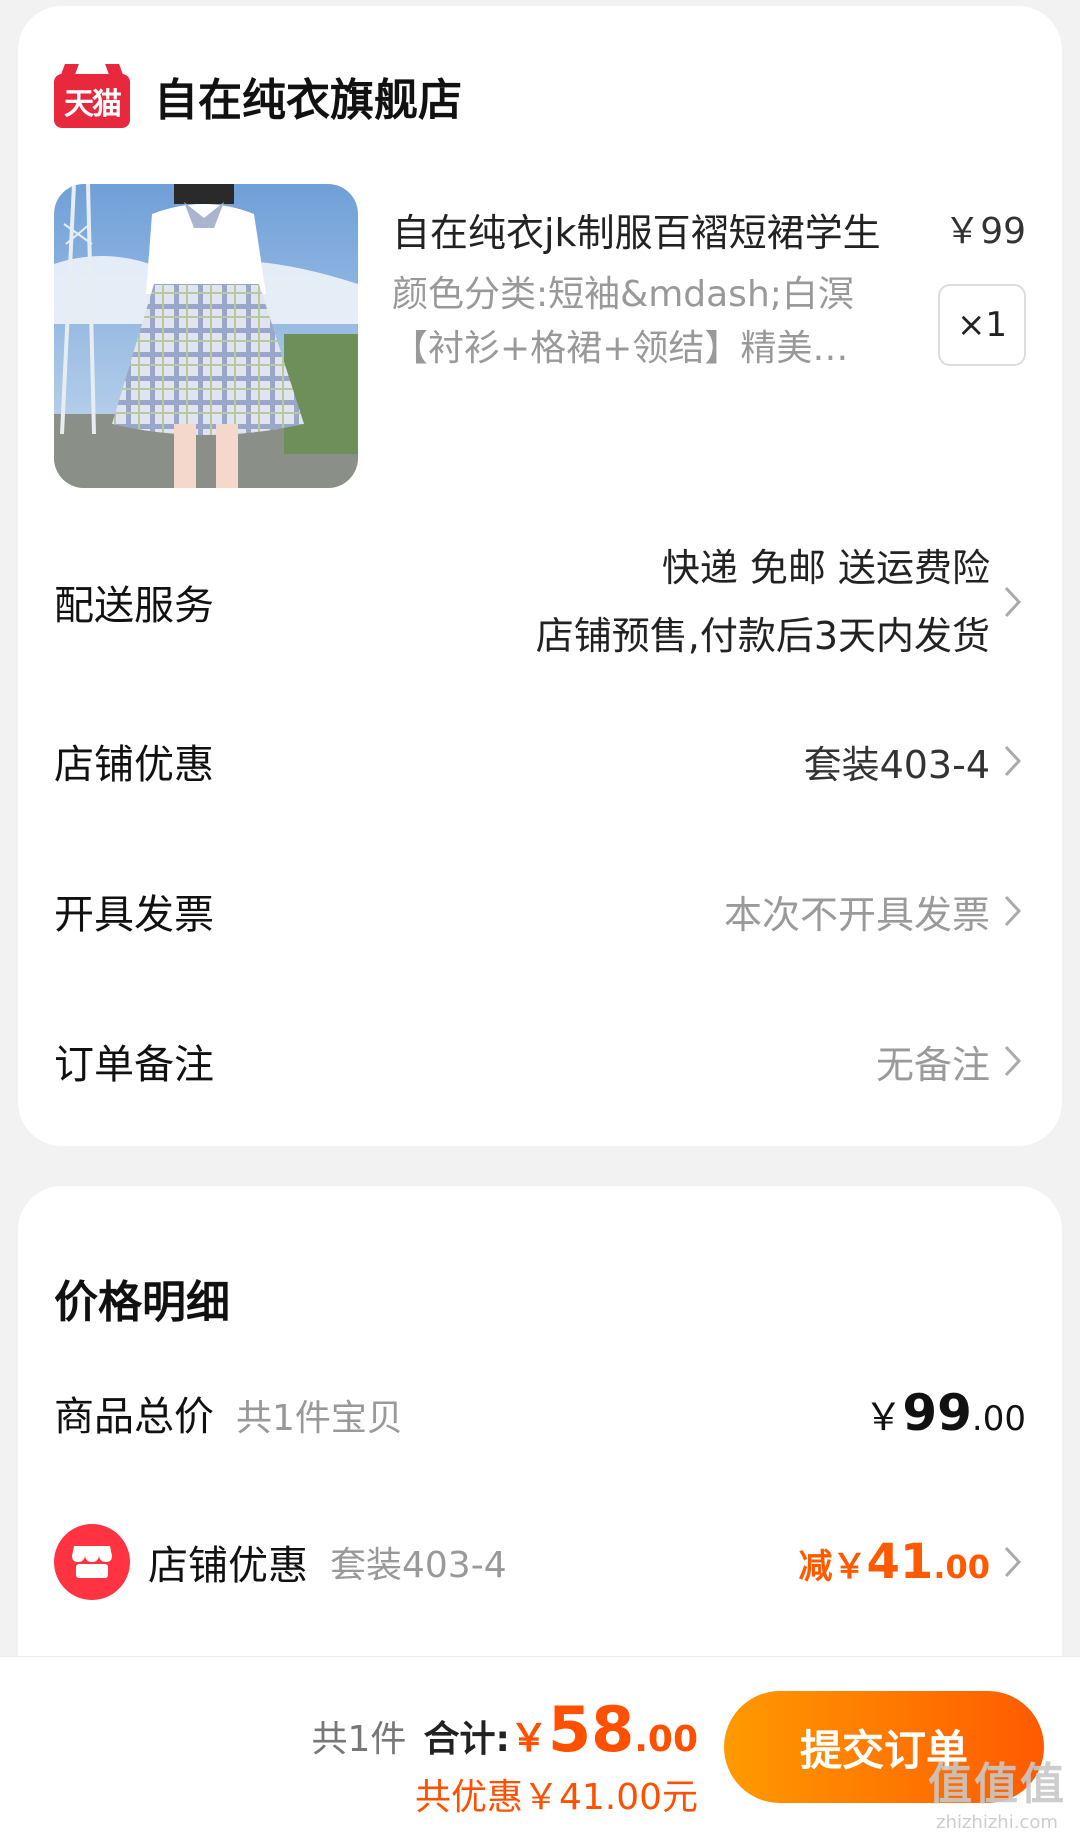 The height and width of the screenshot is (1839, 1080). I want to click on tmall-logo: 天猫, so click(92, 96).